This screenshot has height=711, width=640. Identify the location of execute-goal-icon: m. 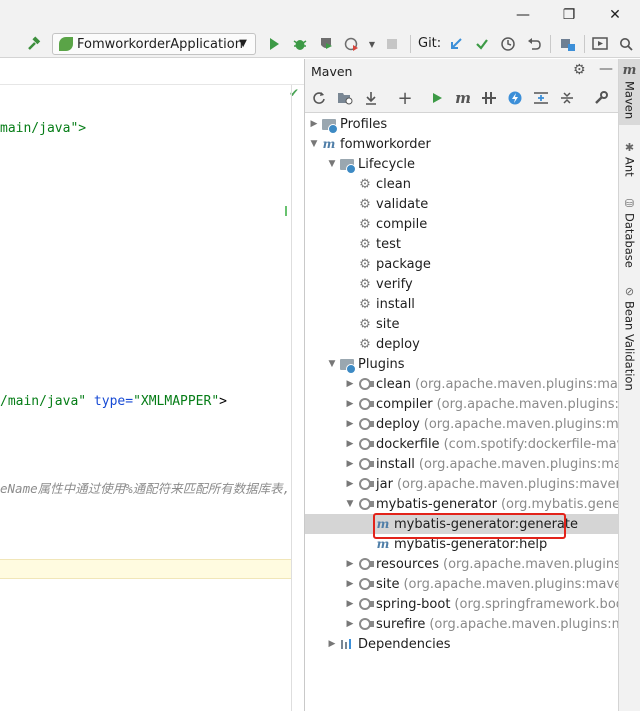
(463, 98).